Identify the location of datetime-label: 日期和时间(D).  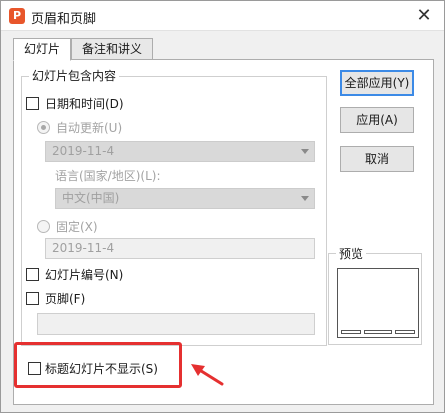
(84, 103).